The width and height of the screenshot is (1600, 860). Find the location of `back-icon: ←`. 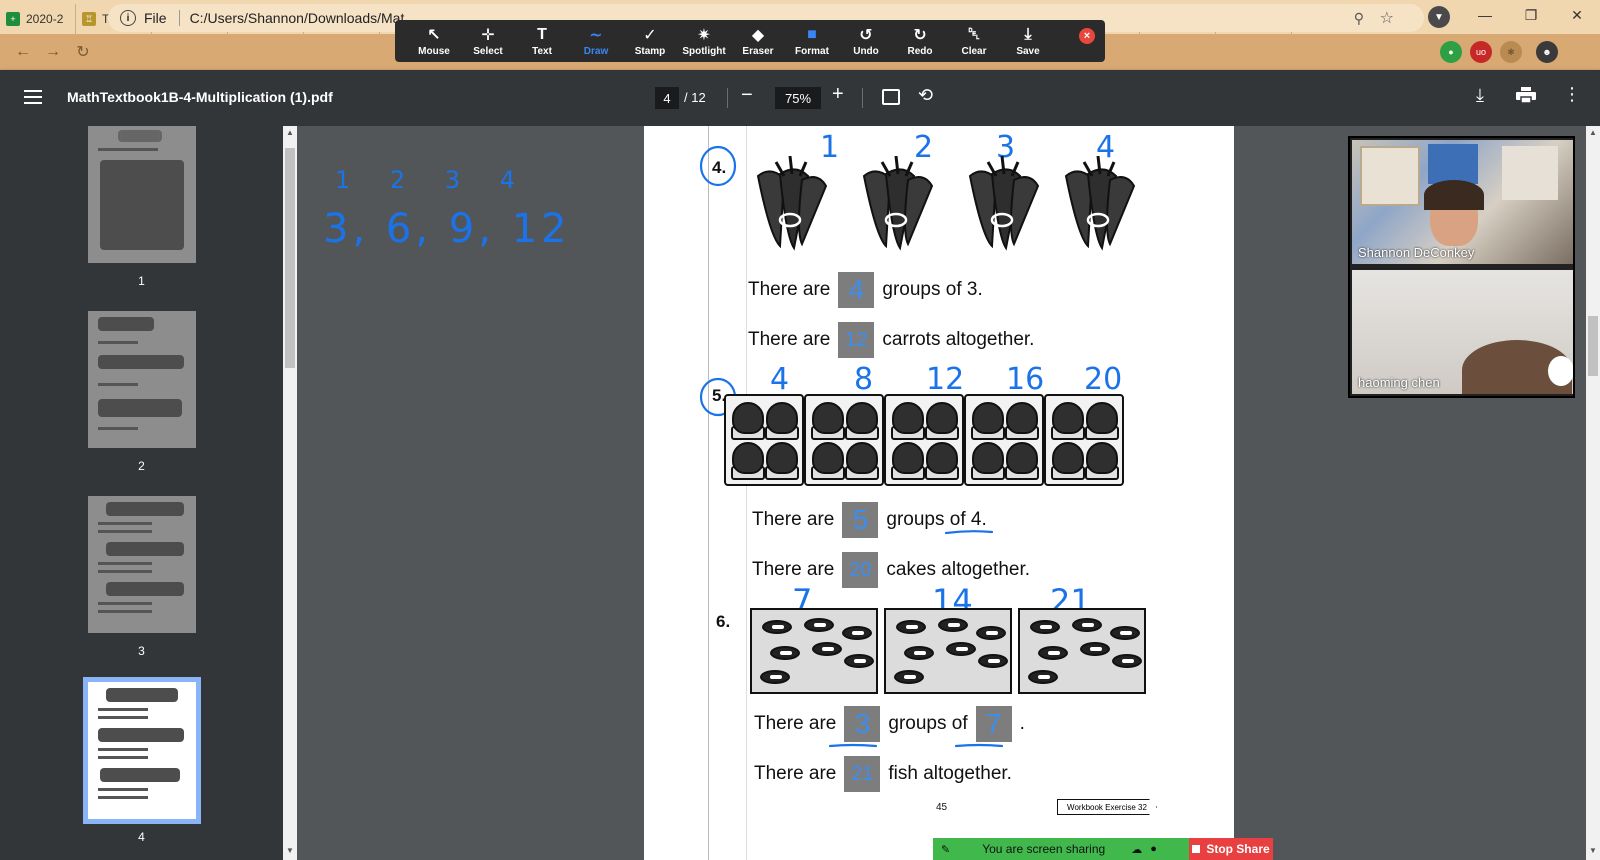

back-icon: ← is located at coordinates (23, 52).